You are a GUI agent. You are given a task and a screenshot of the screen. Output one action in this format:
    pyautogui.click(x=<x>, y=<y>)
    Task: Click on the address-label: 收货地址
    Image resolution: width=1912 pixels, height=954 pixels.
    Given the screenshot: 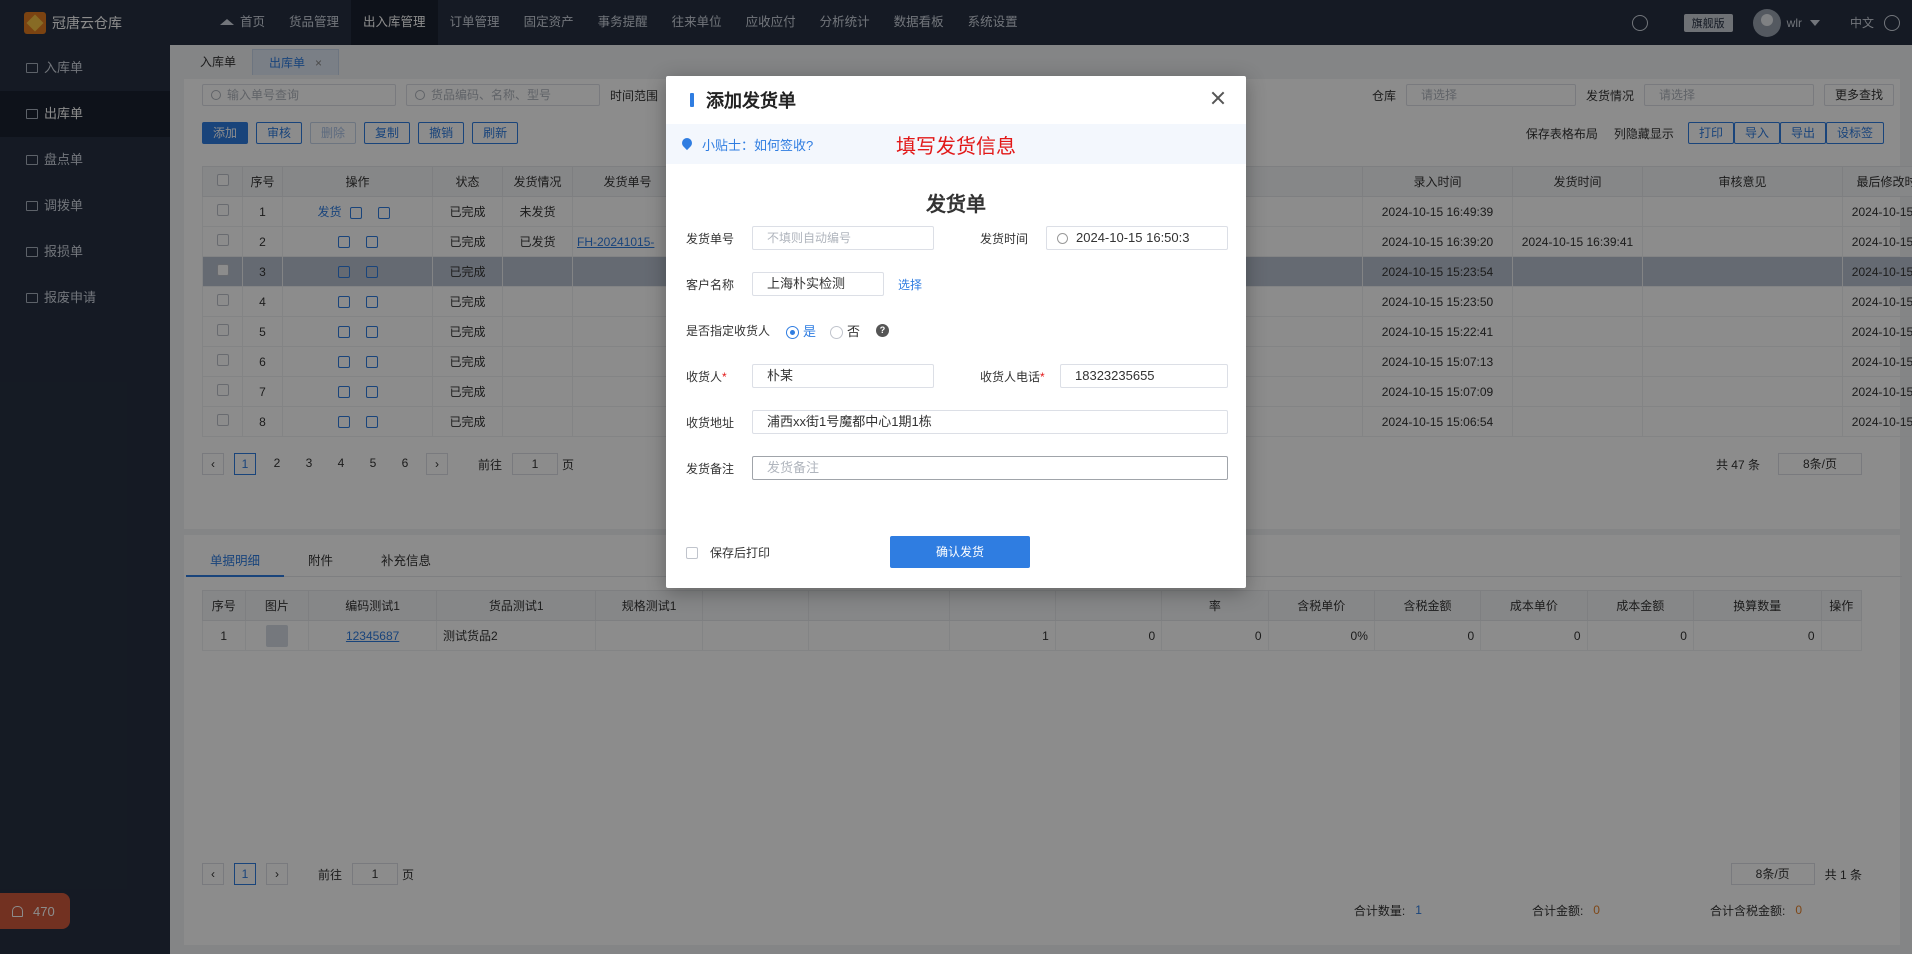 What is the action you would take?
    pyautogui.click(x=710, y=422)
    